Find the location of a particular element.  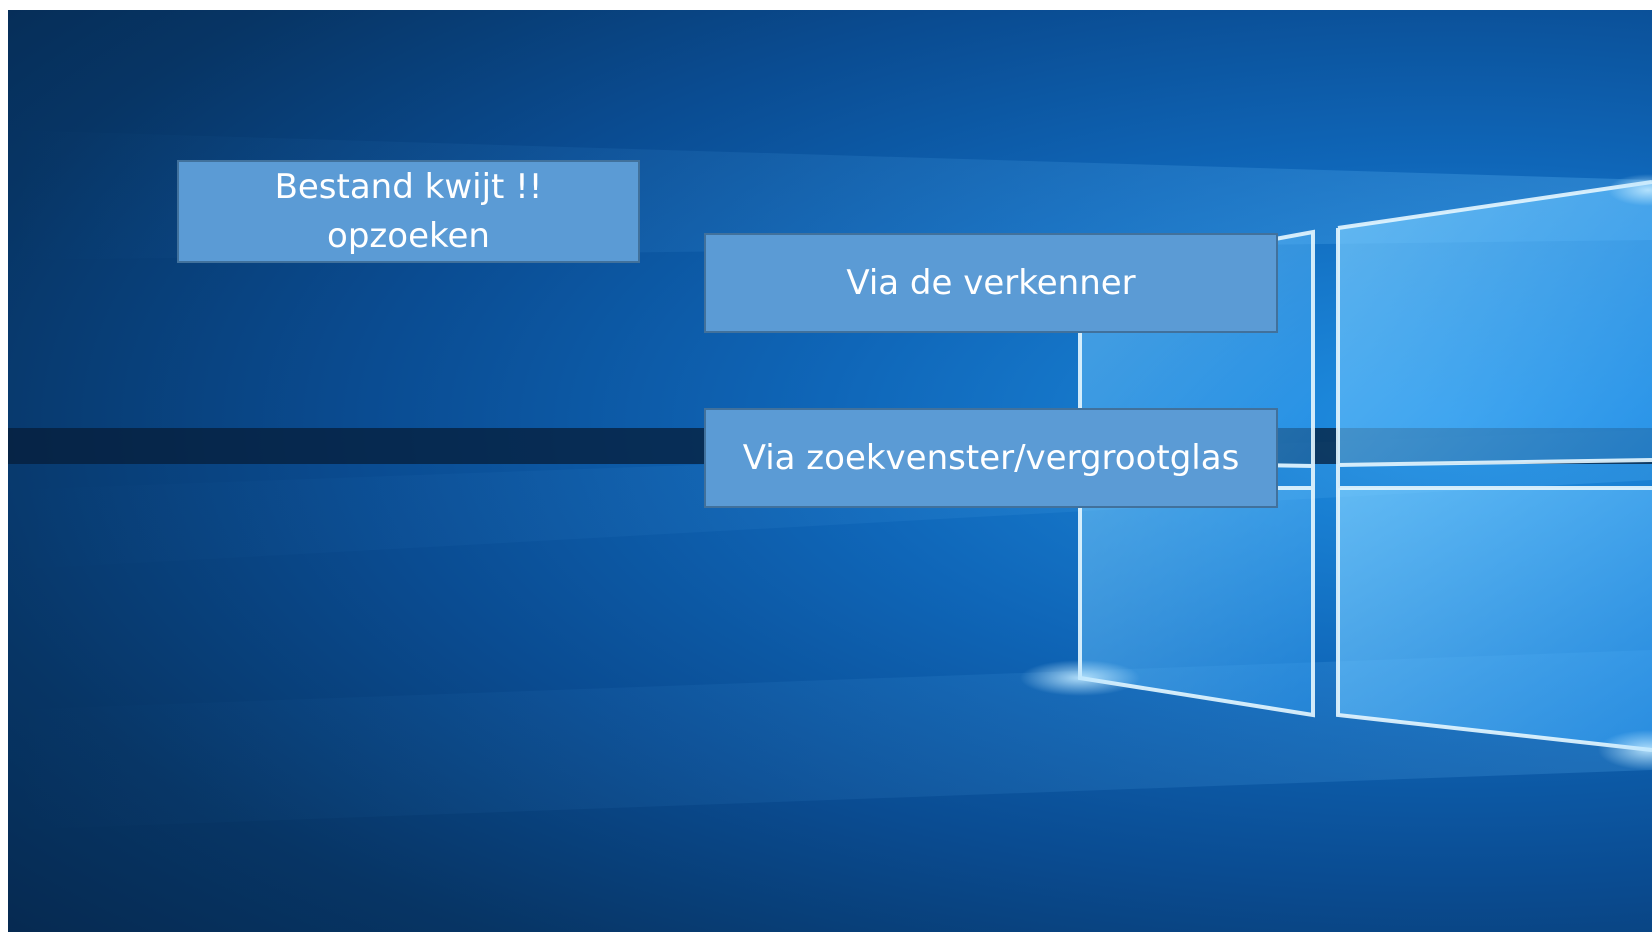

window-pane-bottom-right is located at coordinates (1495, 619).